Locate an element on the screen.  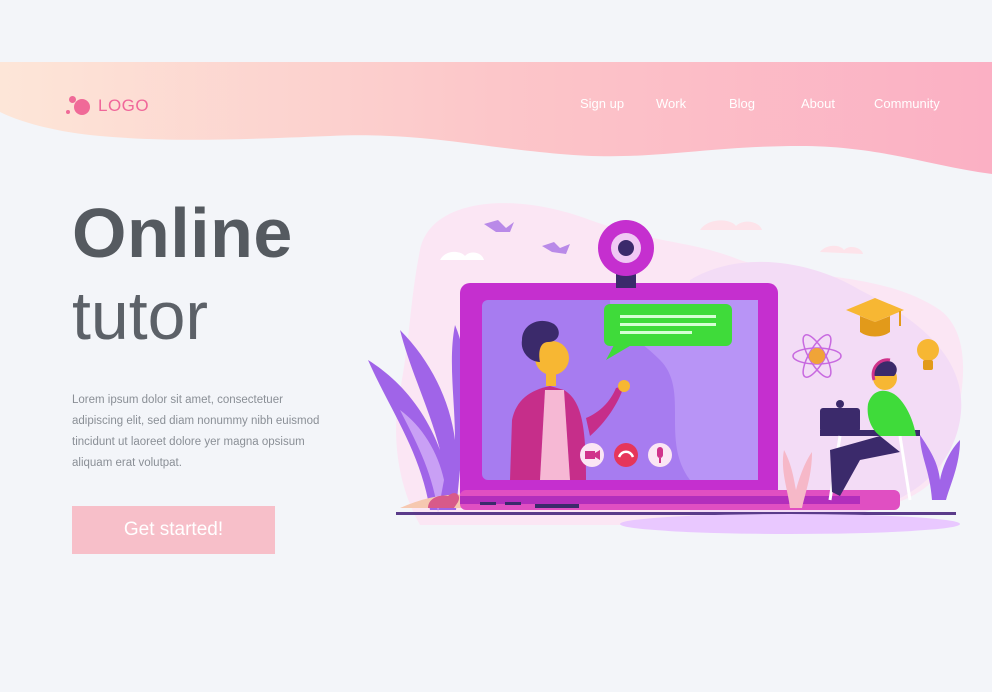
hero-title-line2: tutor is located at coordinates (140, 316).